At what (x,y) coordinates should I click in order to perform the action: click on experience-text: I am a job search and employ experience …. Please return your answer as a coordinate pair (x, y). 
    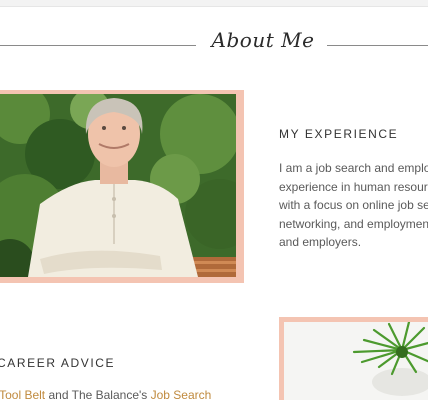
    Looking at the image, I should click on (353, 205).